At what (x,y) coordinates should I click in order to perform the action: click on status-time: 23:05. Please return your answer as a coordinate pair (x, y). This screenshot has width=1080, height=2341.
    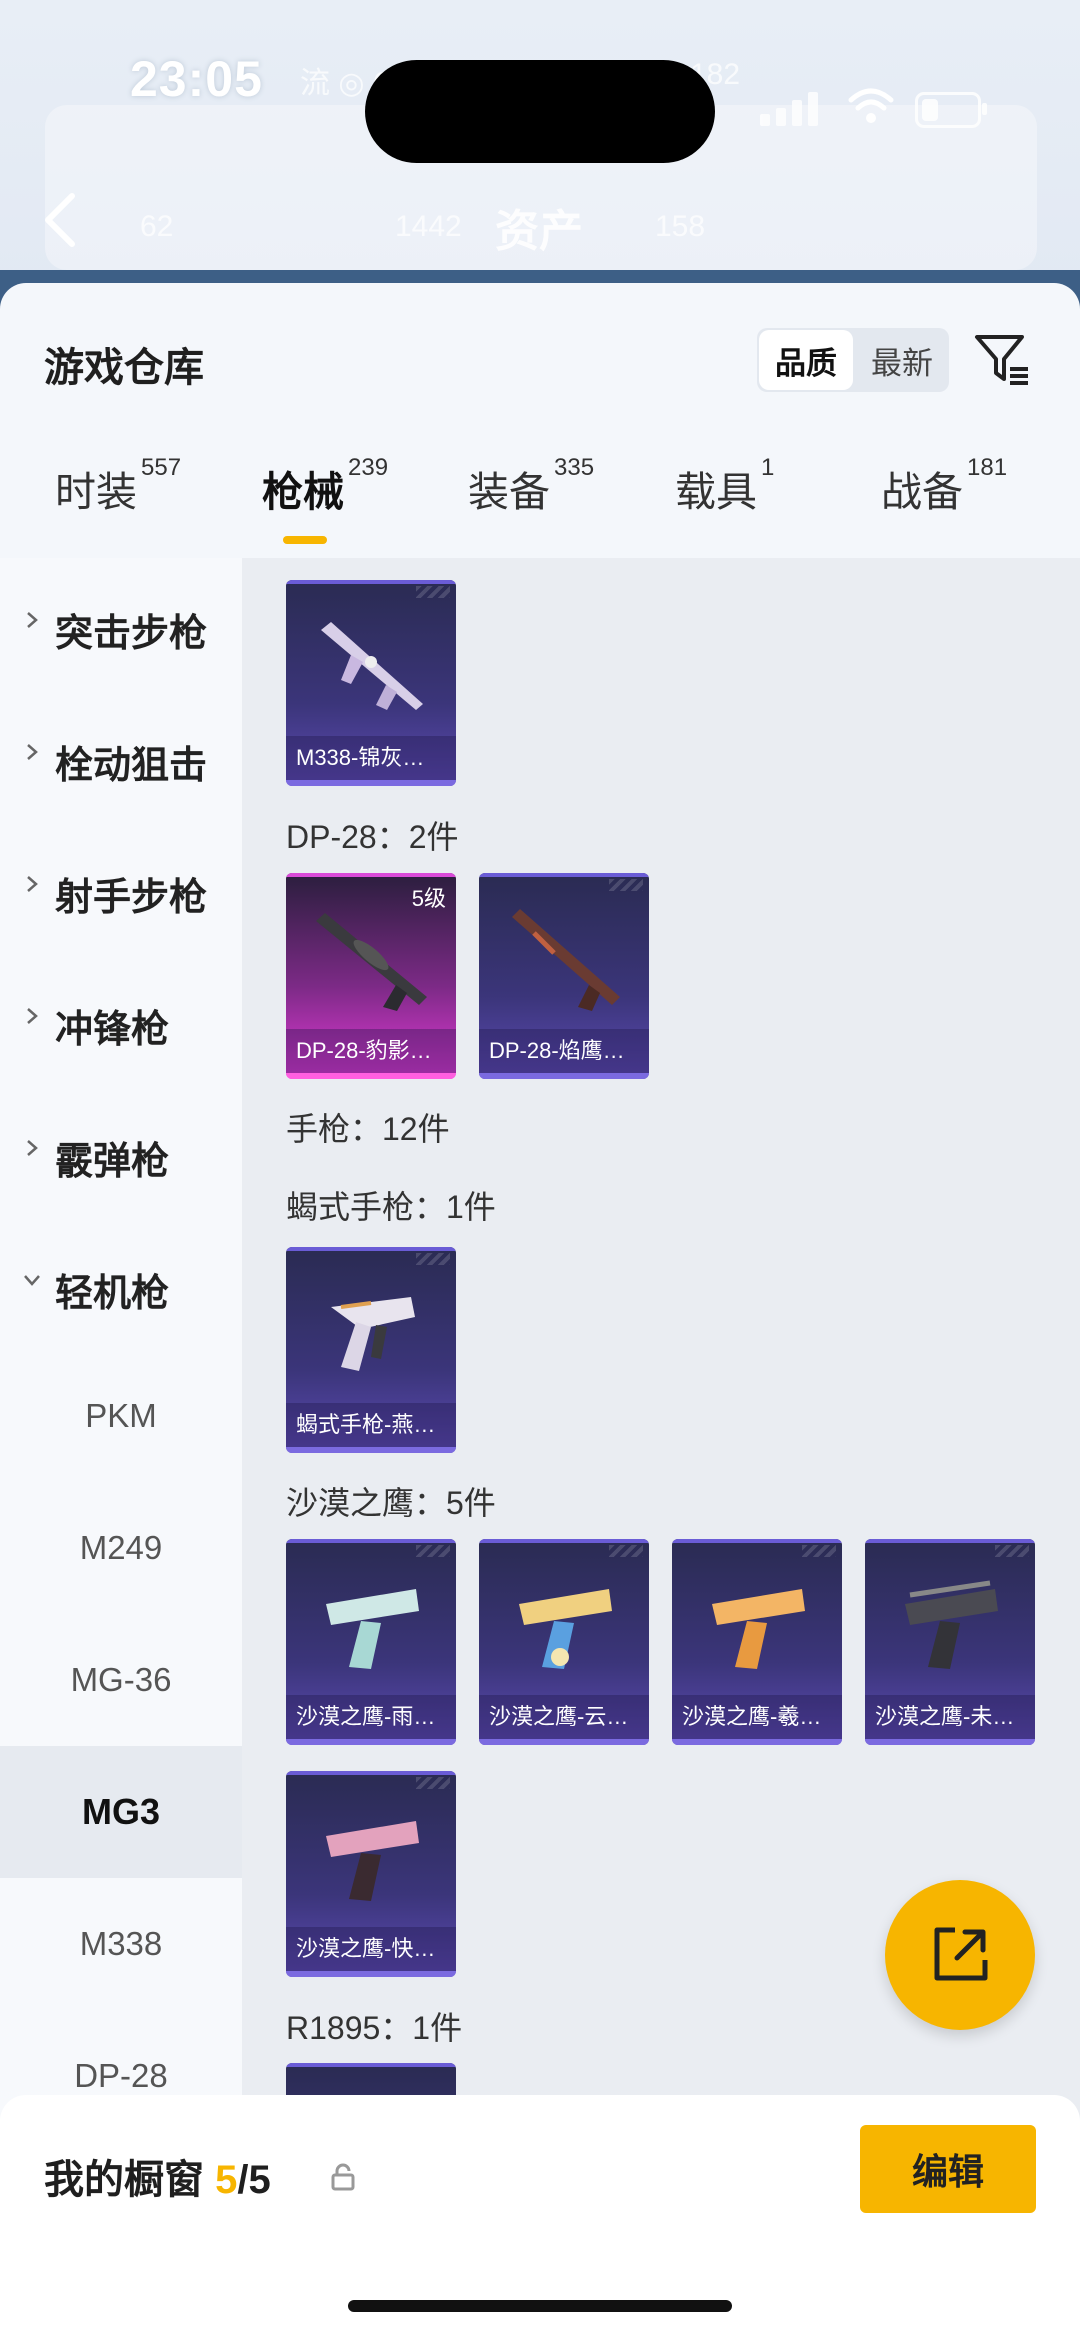
    Looking at the image, I should click on (196, 79).